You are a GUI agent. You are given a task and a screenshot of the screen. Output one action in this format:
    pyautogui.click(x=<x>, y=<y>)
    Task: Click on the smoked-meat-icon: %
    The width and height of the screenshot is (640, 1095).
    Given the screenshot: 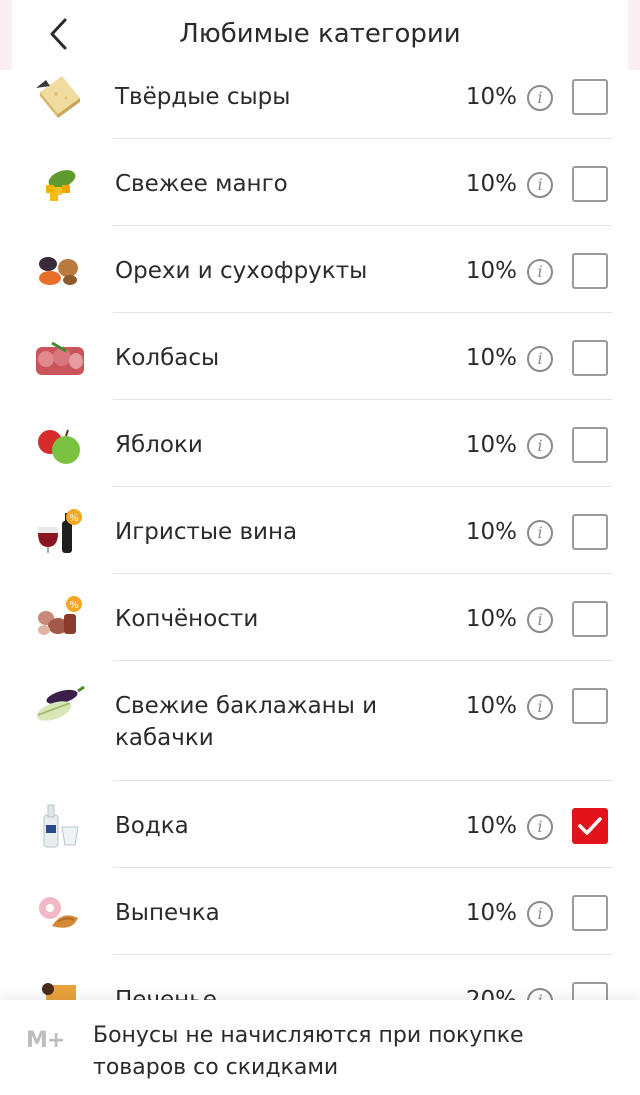 What is the action you would take?
    pyautogui.click(x=60, y=615)
    